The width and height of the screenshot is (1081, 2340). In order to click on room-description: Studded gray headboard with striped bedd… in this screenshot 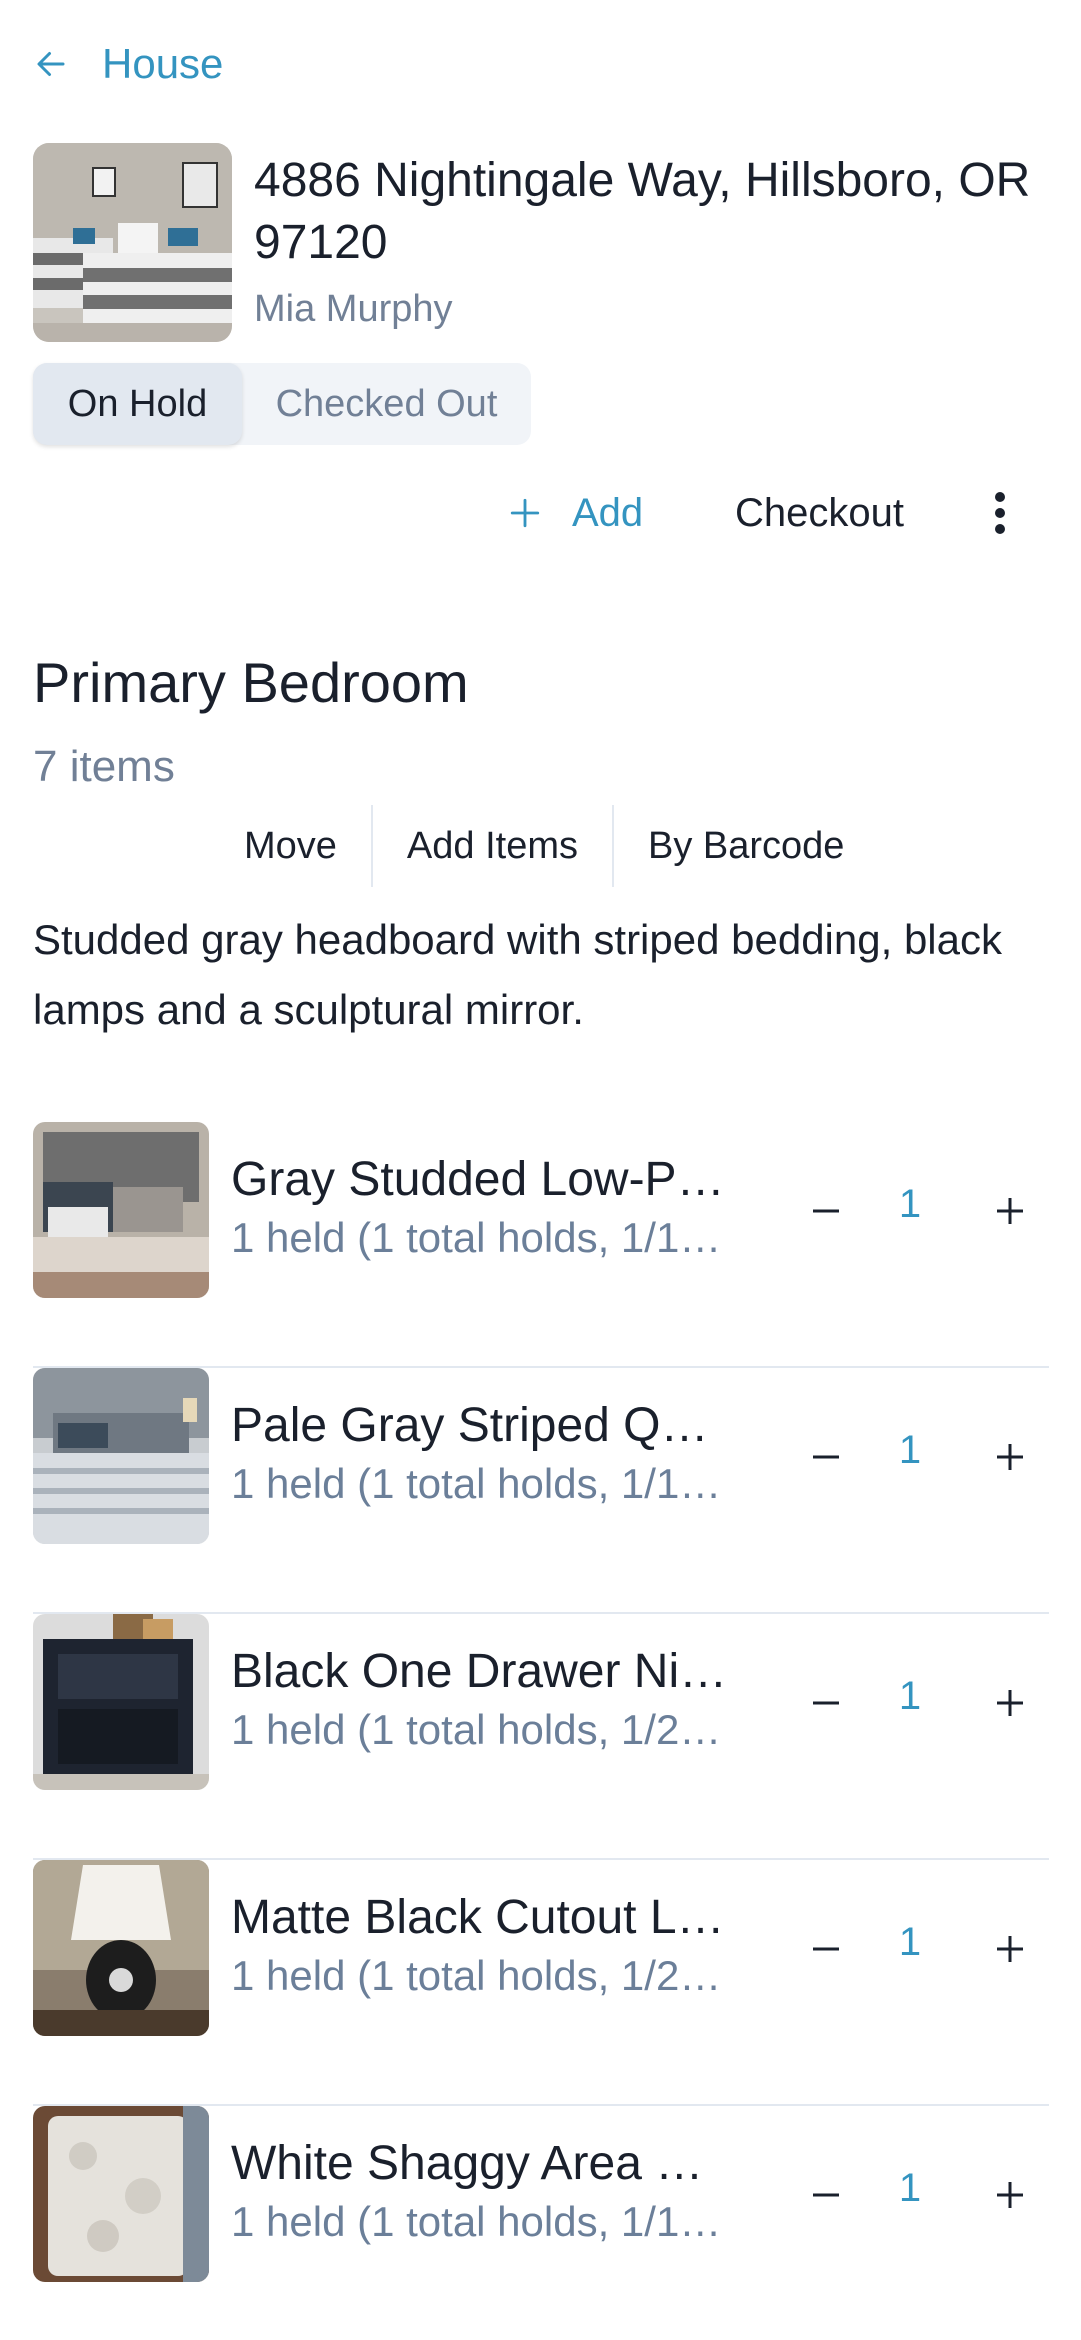, I will do `click(517, 974)`.